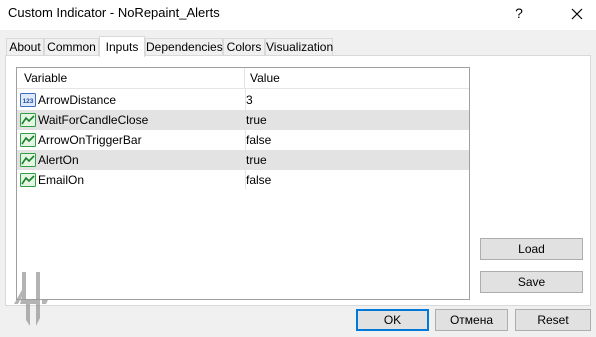 Image resolution: width=596 pixels, height=337 pixels. What do you see at coordinates (471, 320) in the screenshot?
I see `cancel-button: Отмена` at bounding box center [471, 320].